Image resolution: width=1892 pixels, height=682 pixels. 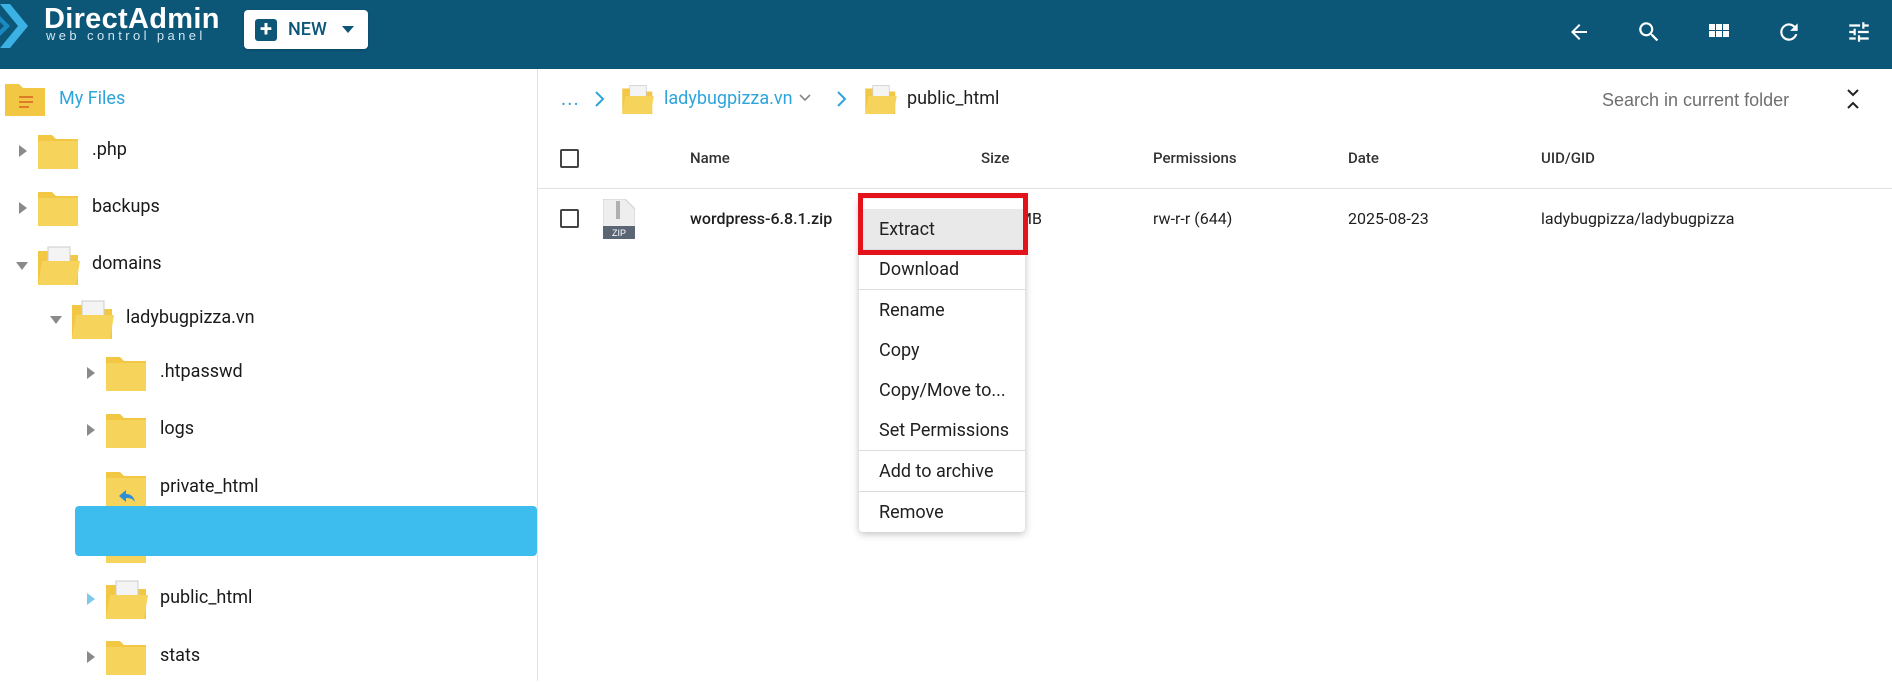 What do you see at coordinates (286, 319) in the screenshot?
I see `tree-item-ladybugpizza: ladybugpizza.vn` at bounding box center [286, 319].